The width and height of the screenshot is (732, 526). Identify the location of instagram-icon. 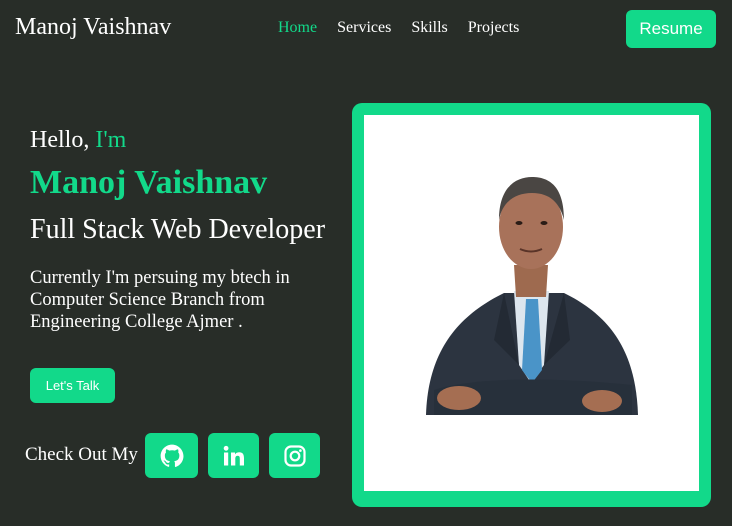
(294, 455).